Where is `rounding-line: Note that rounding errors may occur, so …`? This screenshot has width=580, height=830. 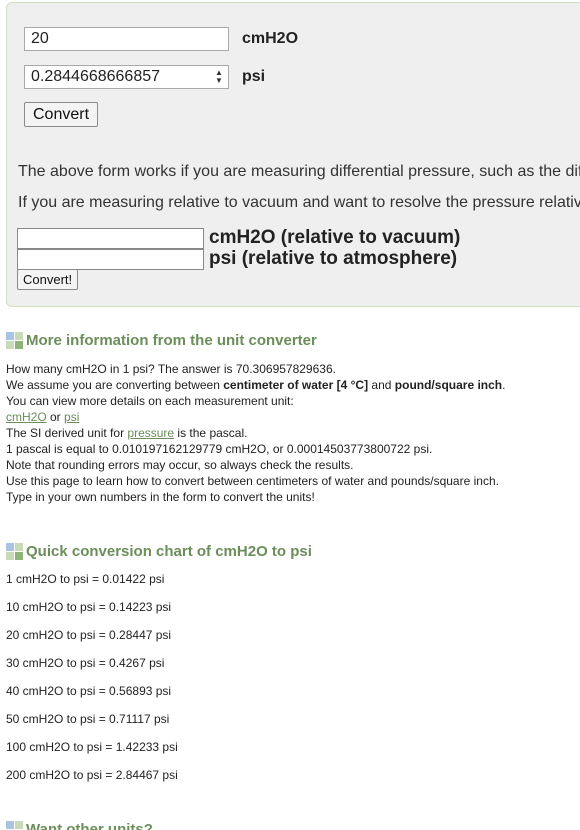
rounding-line: Note that rounding errors may occur, so … is located at coordinates (180, 465).